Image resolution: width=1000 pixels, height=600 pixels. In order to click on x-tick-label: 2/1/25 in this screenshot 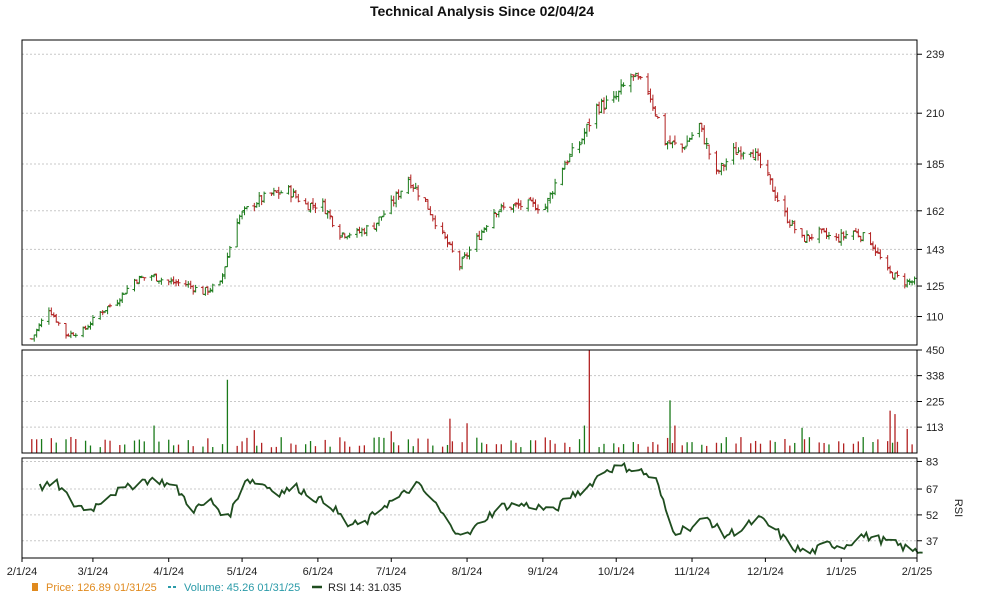, I will do `click(917, 572)`.